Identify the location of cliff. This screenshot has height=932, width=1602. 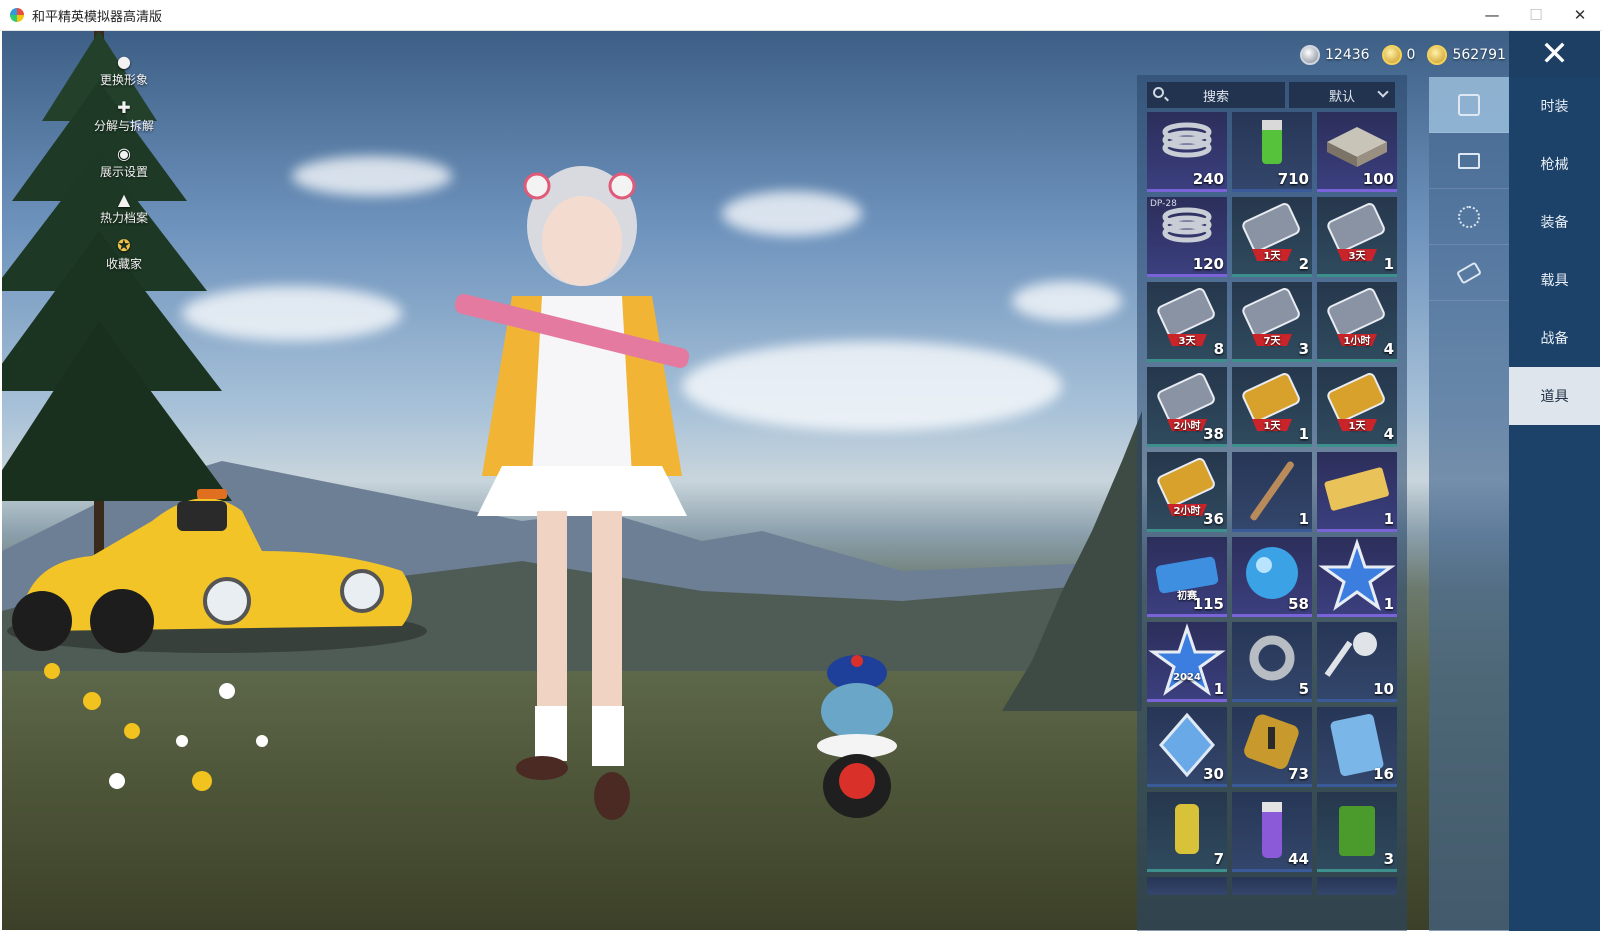
(1072, 561).